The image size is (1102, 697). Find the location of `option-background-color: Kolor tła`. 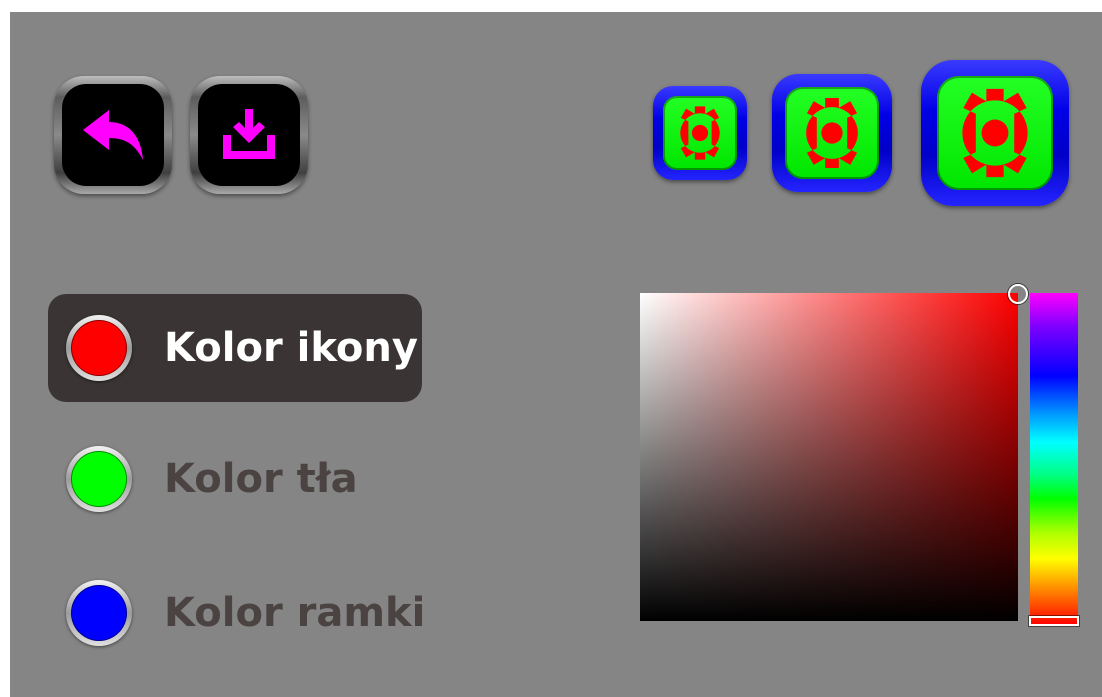

option-background-color: Kolor tła is located at coordinates (235, 479).